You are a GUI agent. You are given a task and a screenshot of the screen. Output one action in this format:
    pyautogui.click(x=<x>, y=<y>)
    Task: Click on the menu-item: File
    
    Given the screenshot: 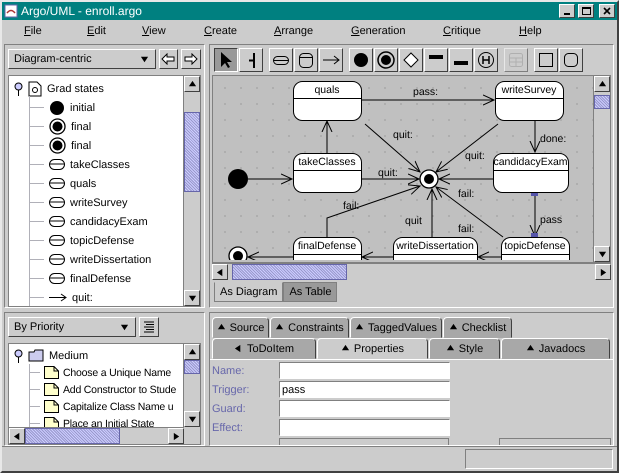 What is the action you would take?
    pyautogui.click(x=55, y=31)
    